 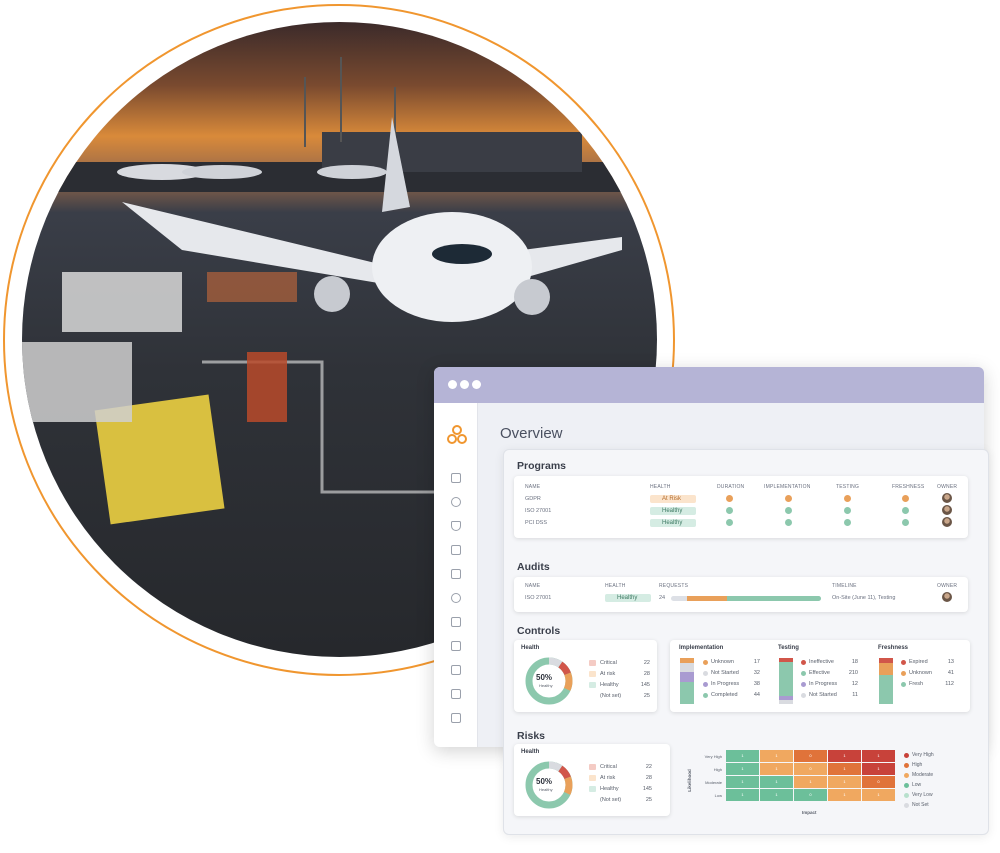 I want to click on box-icon, so click(x=456, y=502).